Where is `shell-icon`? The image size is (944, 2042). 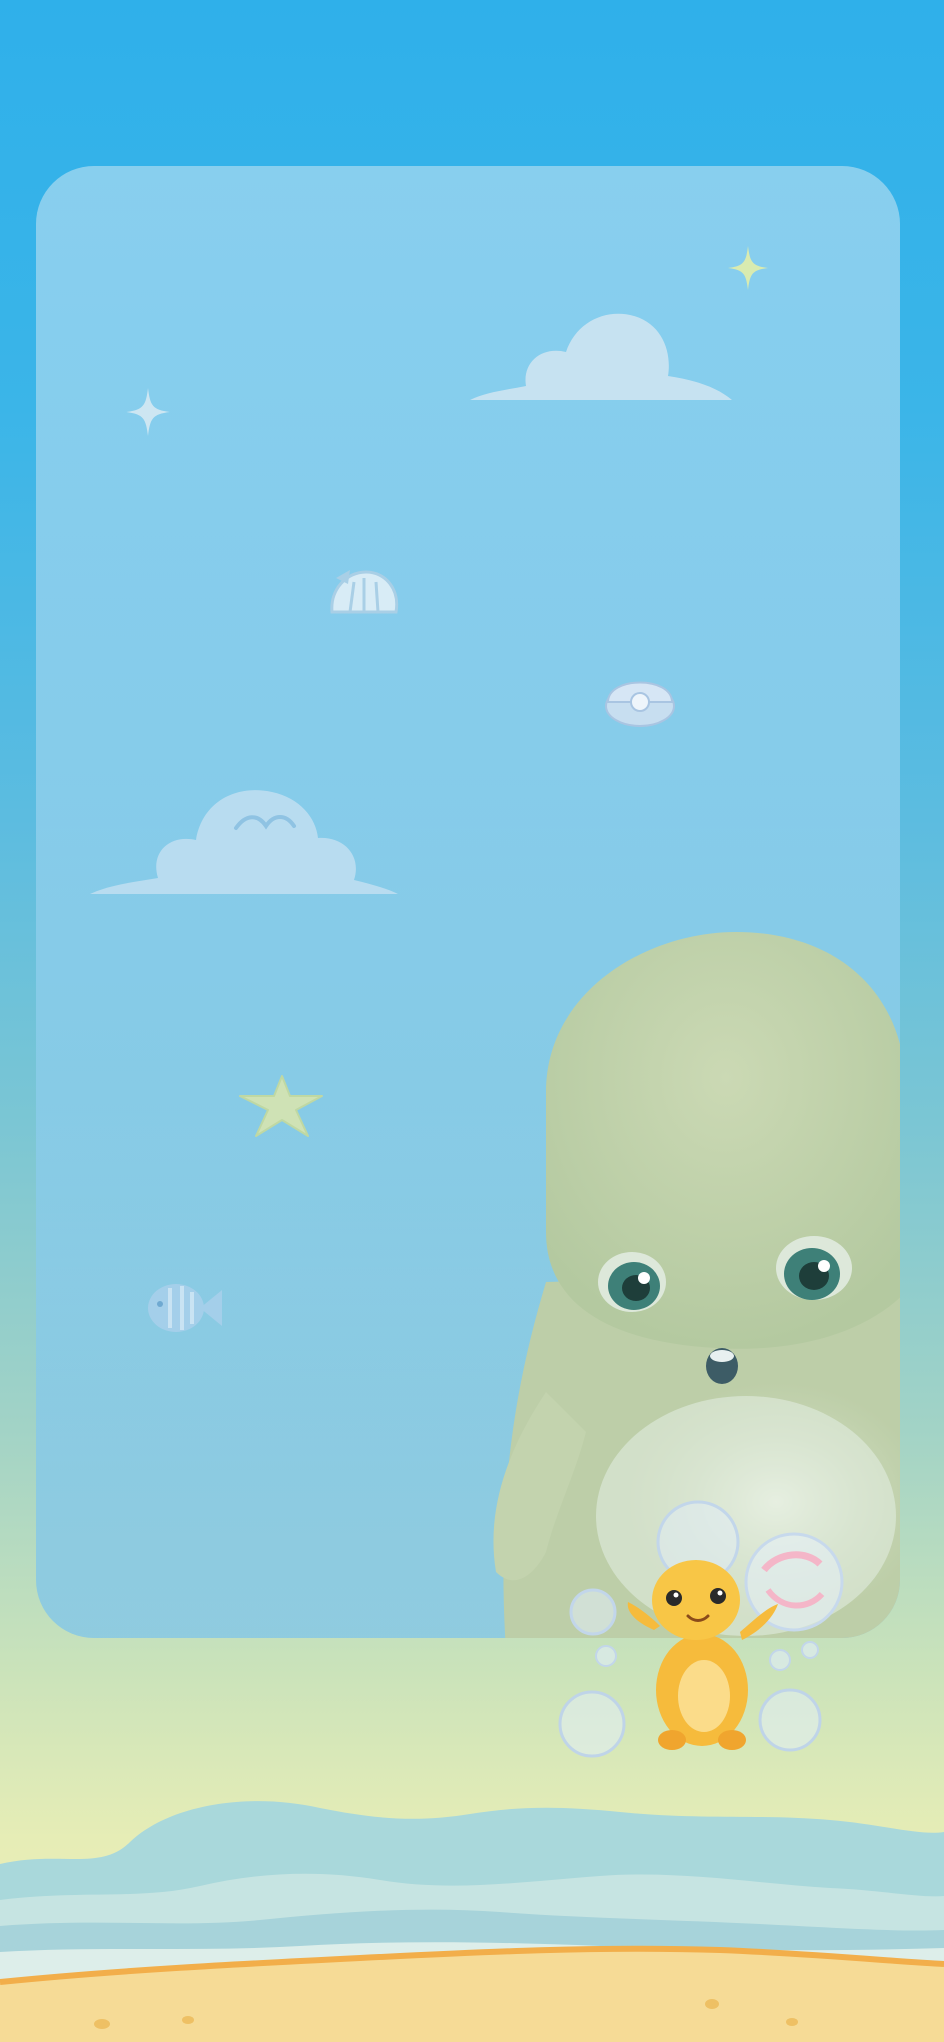 shell-icon is located at coordinates (364, 592).